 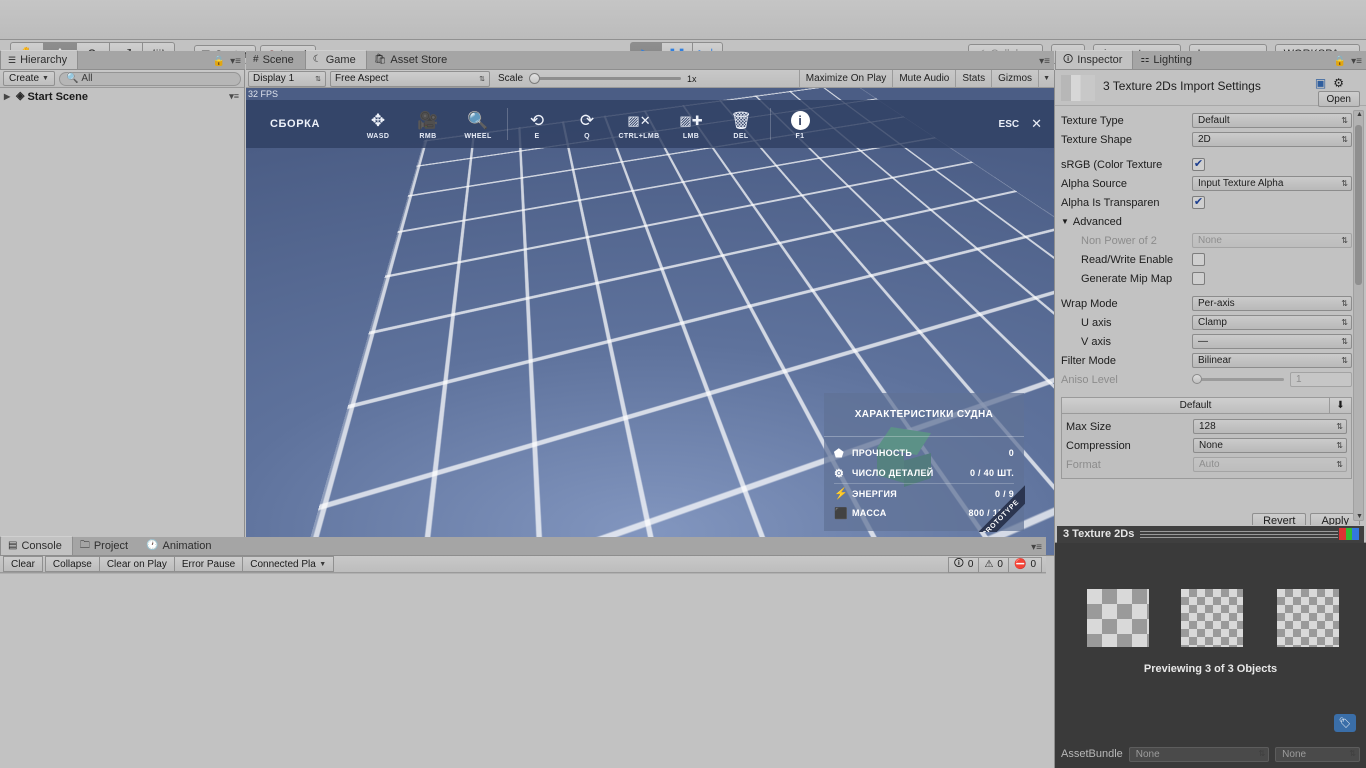 What do you see at coordinates (1358, 315) in the screenshot?
I see `inspector-scrollbar: ▲ ▼` at bounding box center [1358, 315].